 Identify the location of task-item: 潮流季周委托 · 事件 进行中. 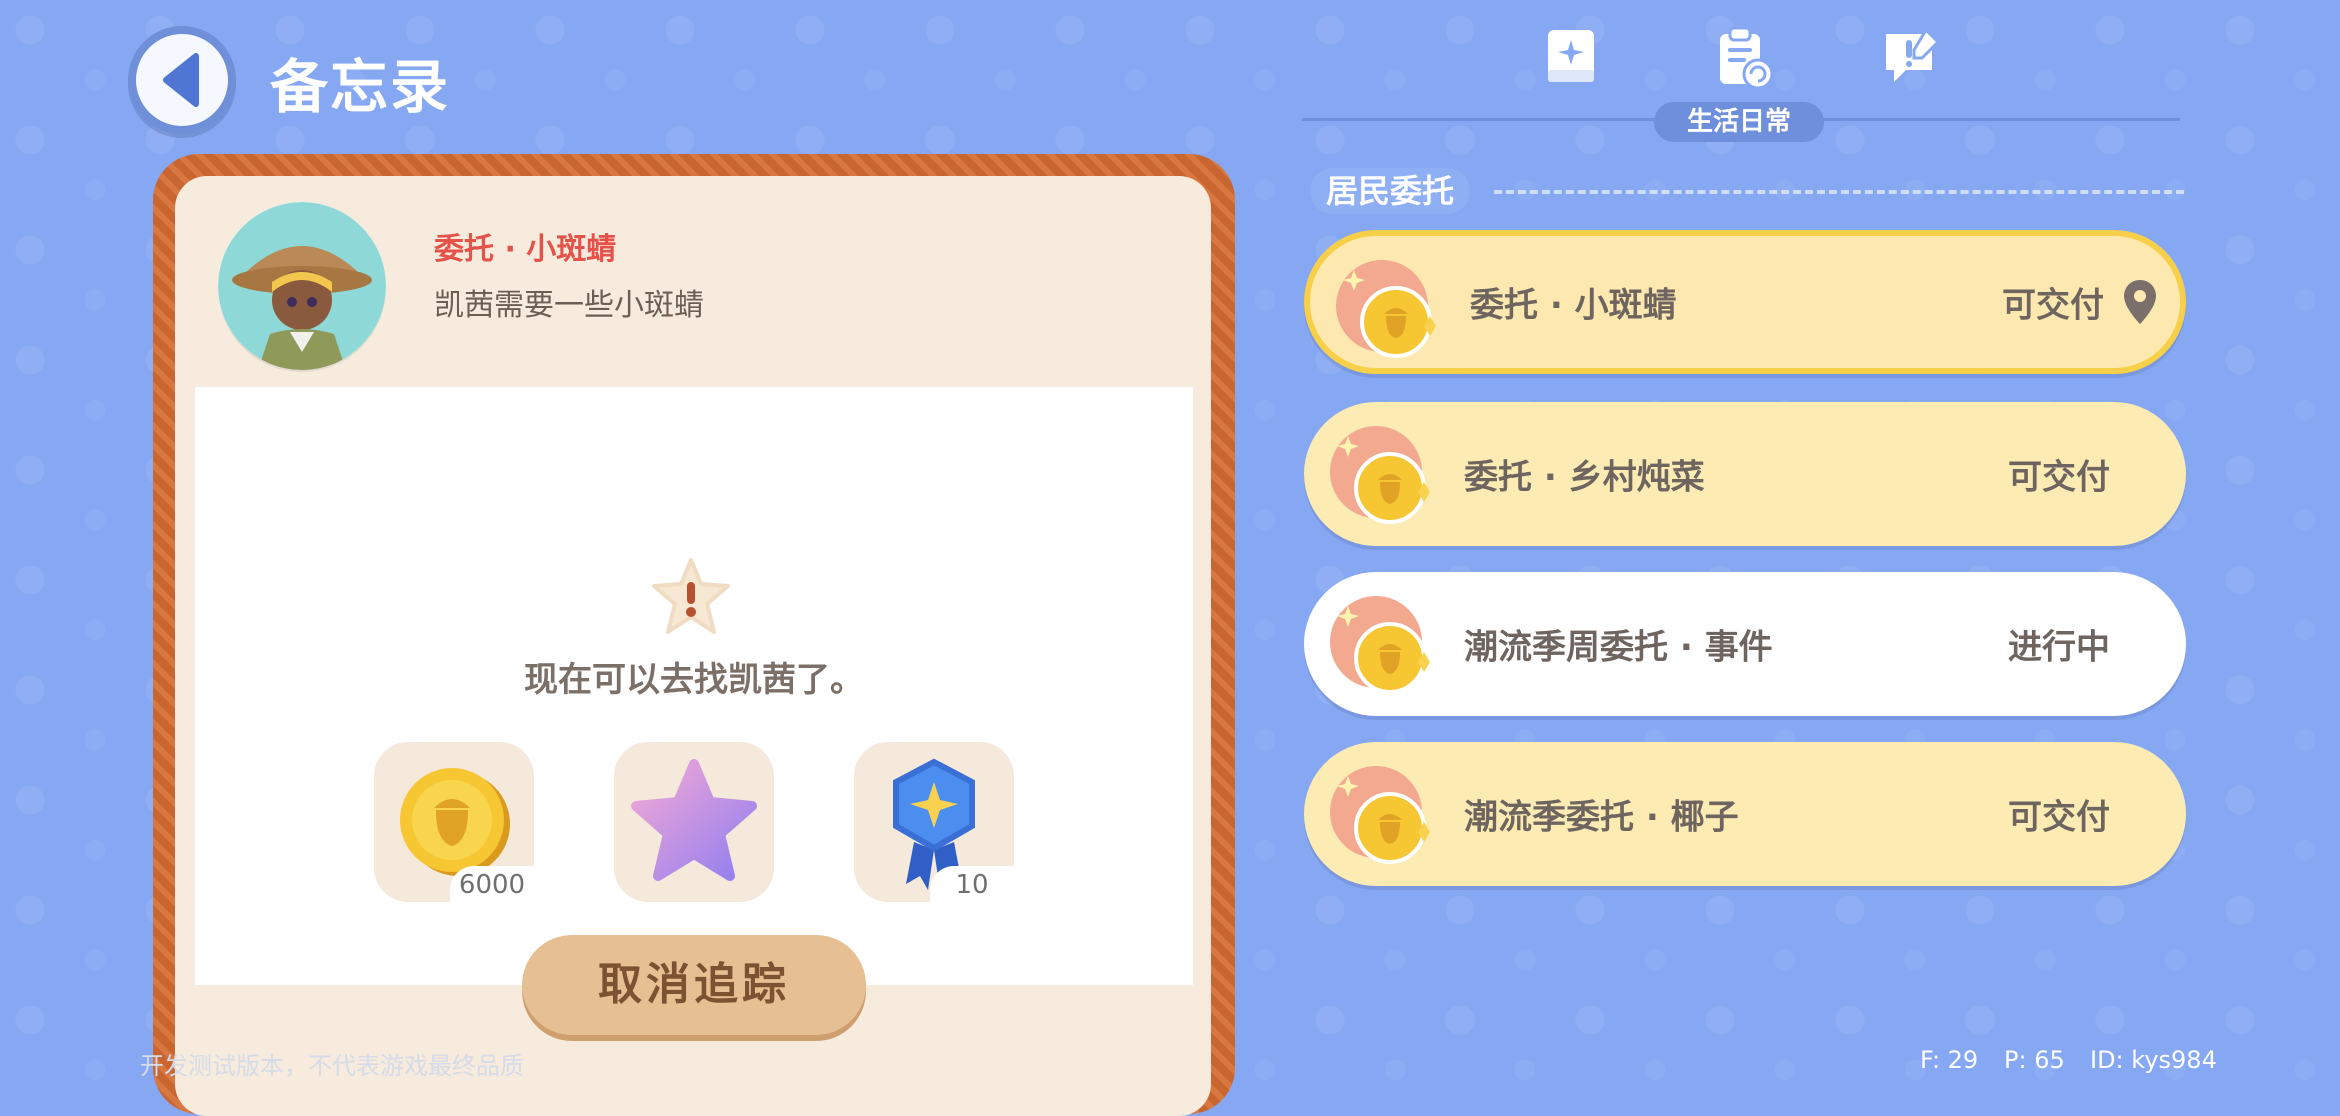
(1745, 644).